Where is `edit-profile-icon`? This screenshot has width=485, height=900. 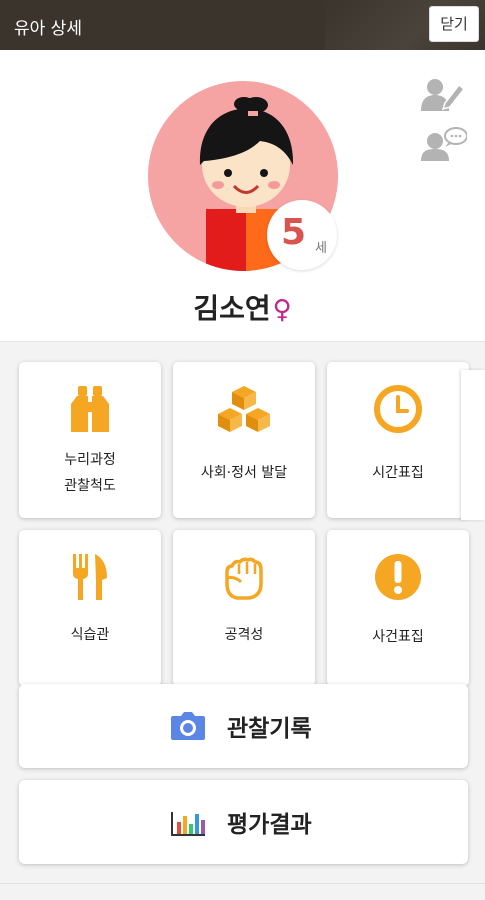
edit-profile-icon is located at coordinates (444, 94).